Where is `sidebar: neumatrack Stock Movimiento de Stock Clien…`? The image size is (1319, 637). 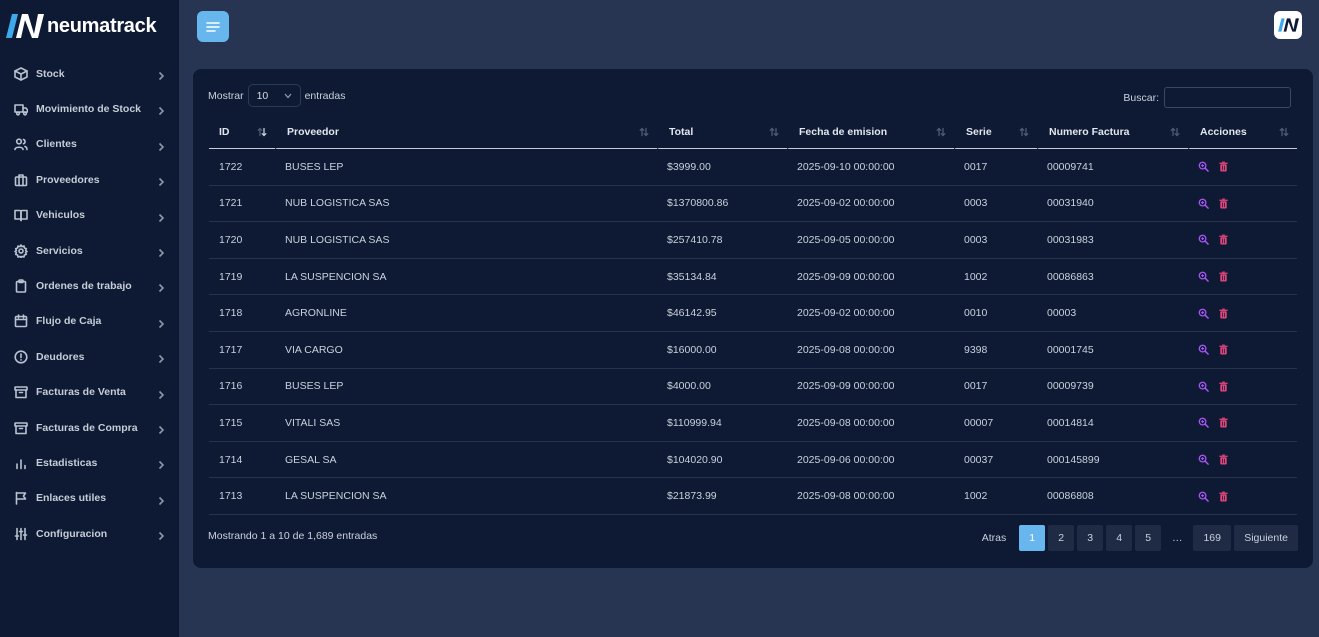
sidebar: neumatrack Stock Movimiento de Stock Clien… is located at coordinates (89, 318).